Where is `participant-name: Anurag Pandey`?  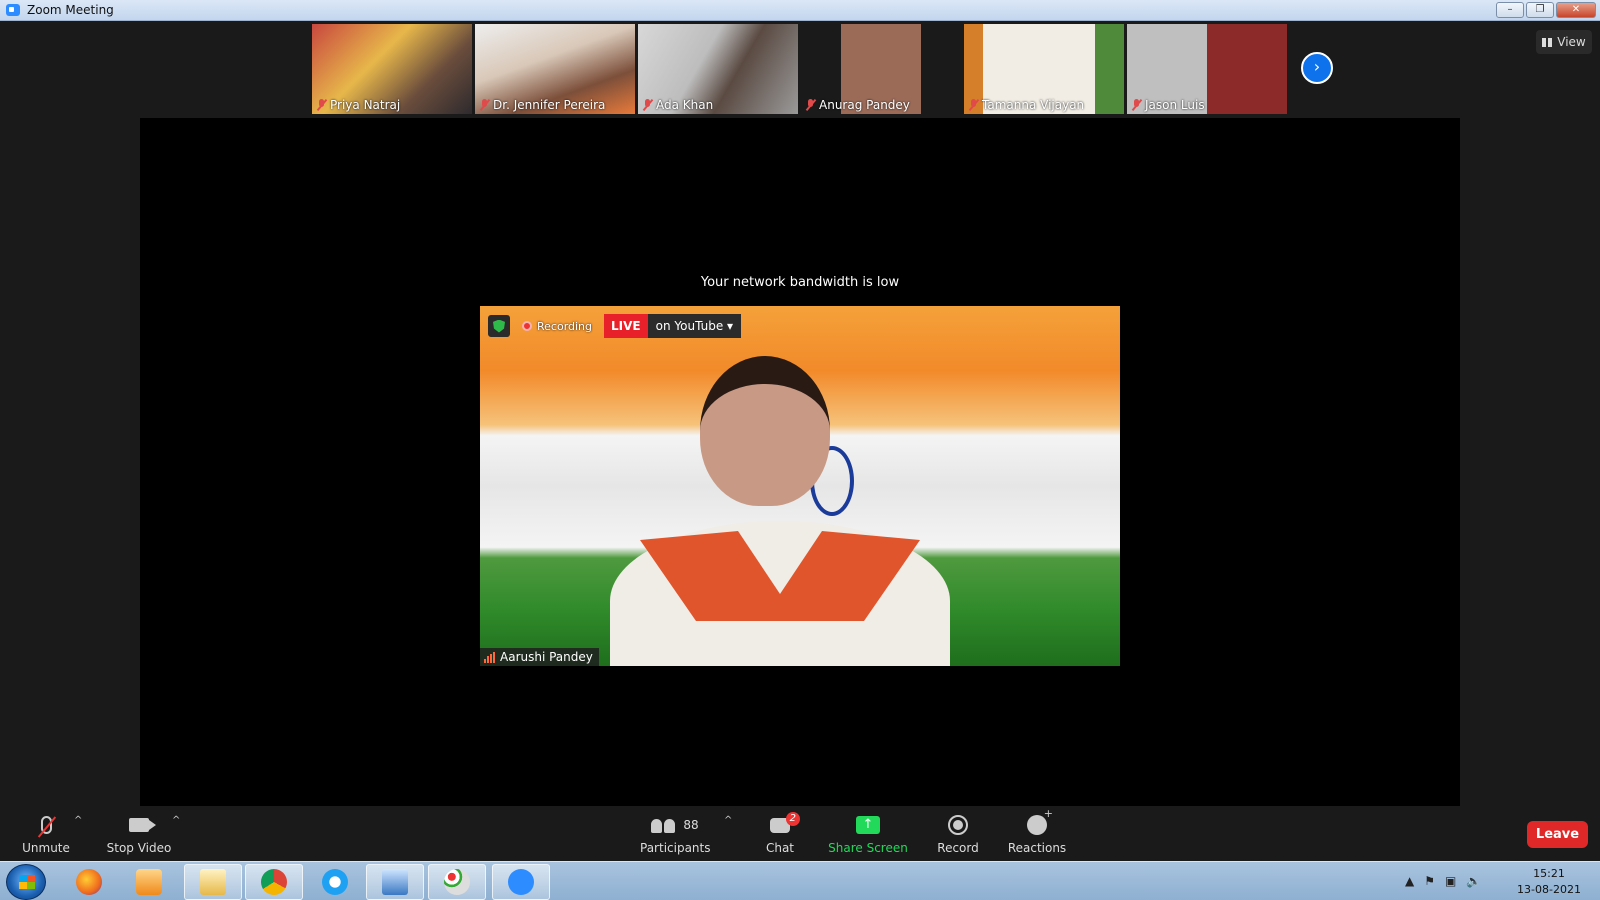
participant-name: Anurag Pandey is located at coordinates (864, 105).